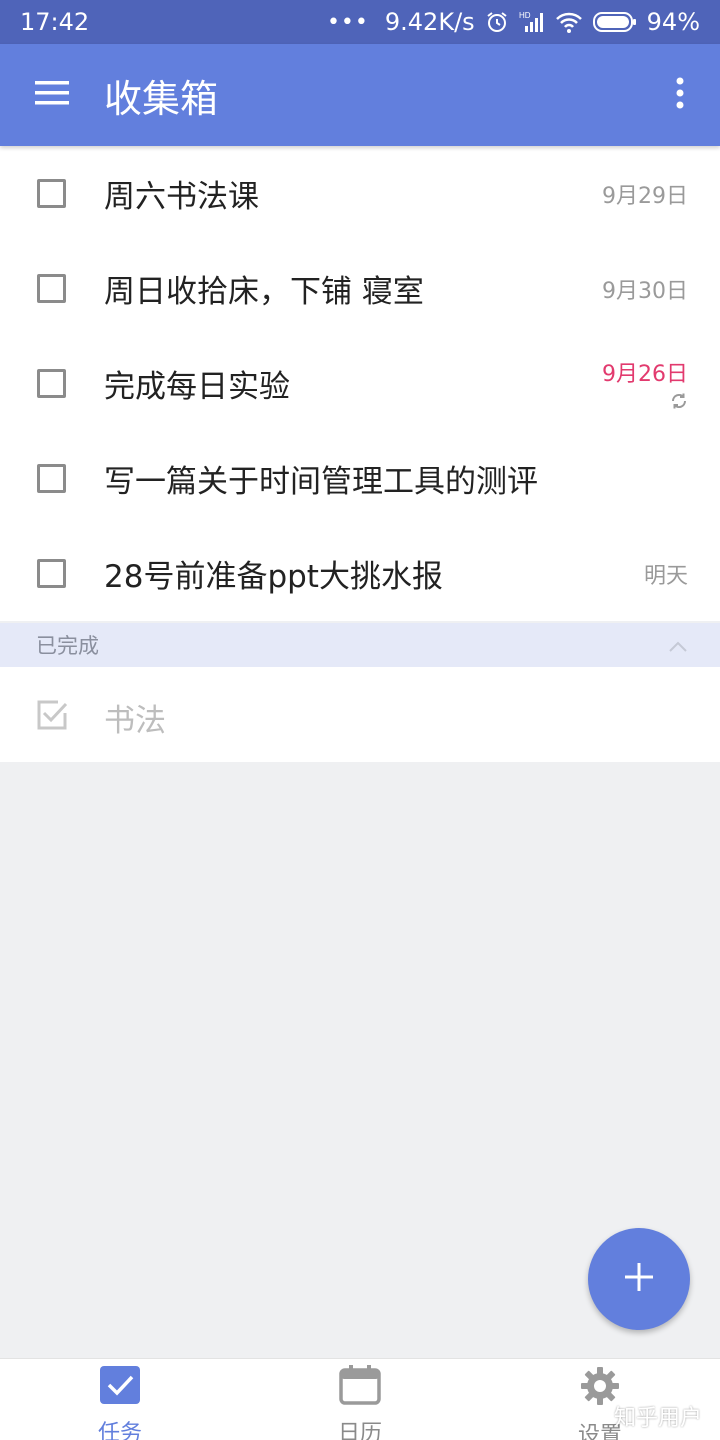  What do you see at coordinates (119, 1430) in the screenshot?
I see `nav-label-tasks: 任务` at bounding box center [119, 1430].